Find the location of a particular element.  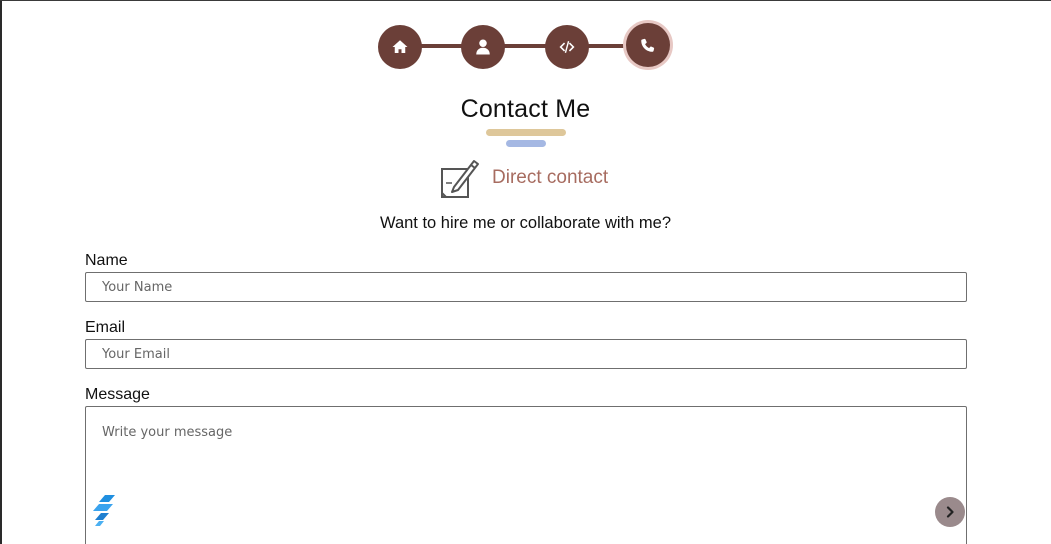

code-icon is located at coordinates (567, 47).